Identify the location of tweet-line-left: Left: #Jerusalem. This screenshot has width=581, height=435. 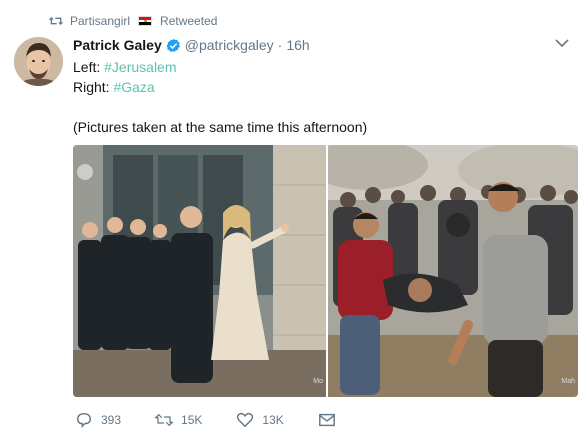
(220, 67).